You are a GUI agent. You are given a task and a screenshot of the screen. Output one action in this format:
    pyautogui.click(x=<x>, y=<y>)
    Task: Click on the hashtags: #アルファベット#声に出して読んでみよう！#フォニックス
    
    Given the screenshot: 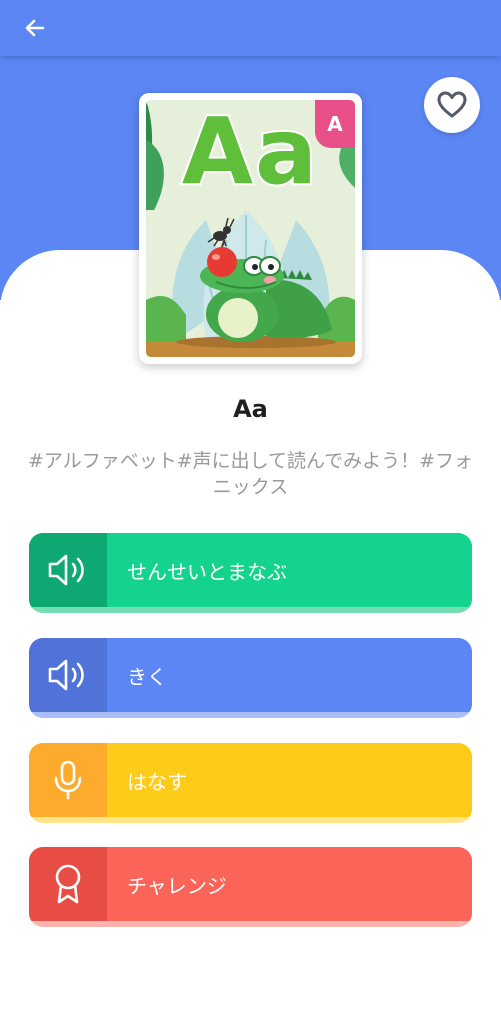 What is the action you would take?
    pyautogui.click(x=250, y=474)
    